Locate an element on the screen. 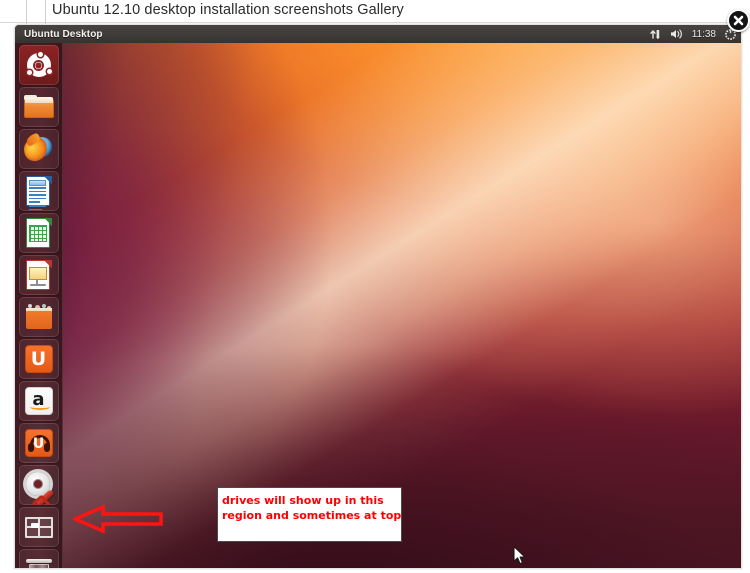 The width and height of the screenshot is (750, 573). document-writer-icon is located at coordinates (39, 192).